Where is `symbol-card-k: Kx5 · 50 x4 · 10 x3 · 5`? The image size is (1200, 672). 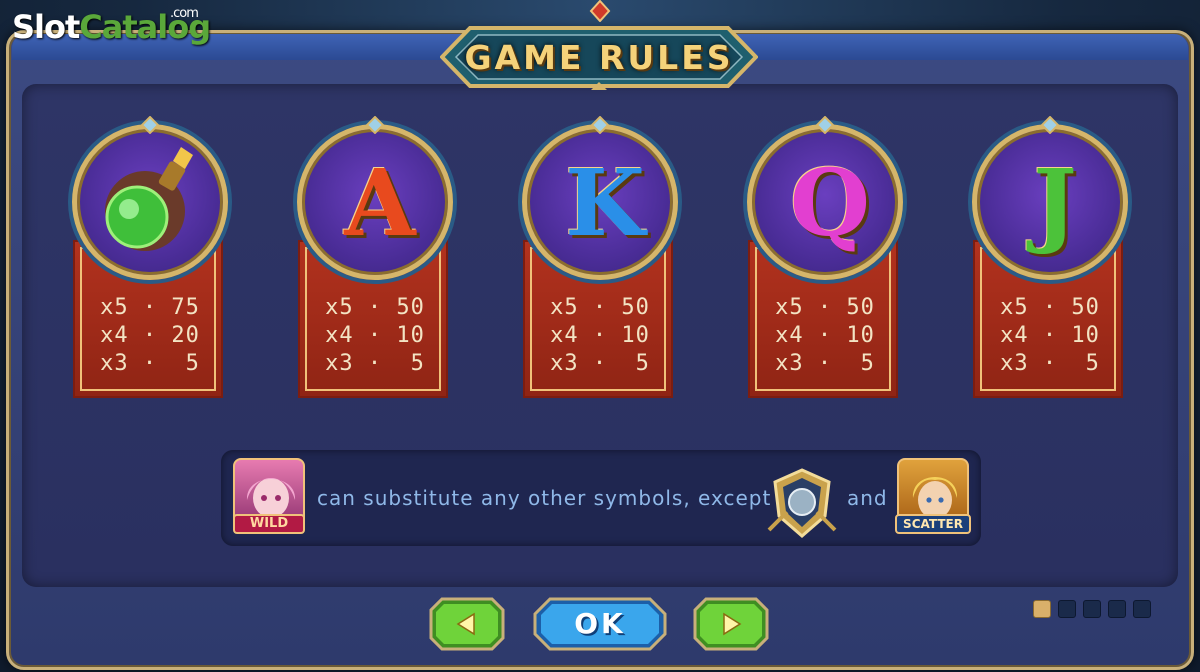
symbol-card-k: Kx5 · 50 x4 · 10 x3 · 5 is located at coordinates (600, 258).